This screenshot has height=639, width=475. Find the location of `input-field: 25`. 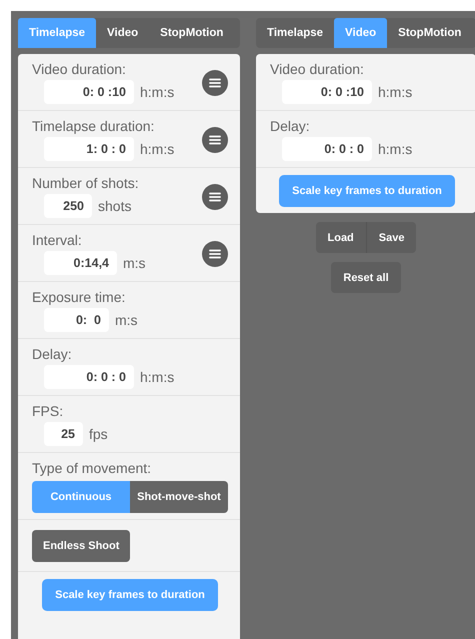

input-field: 25 is located at coordinates (63, 434).